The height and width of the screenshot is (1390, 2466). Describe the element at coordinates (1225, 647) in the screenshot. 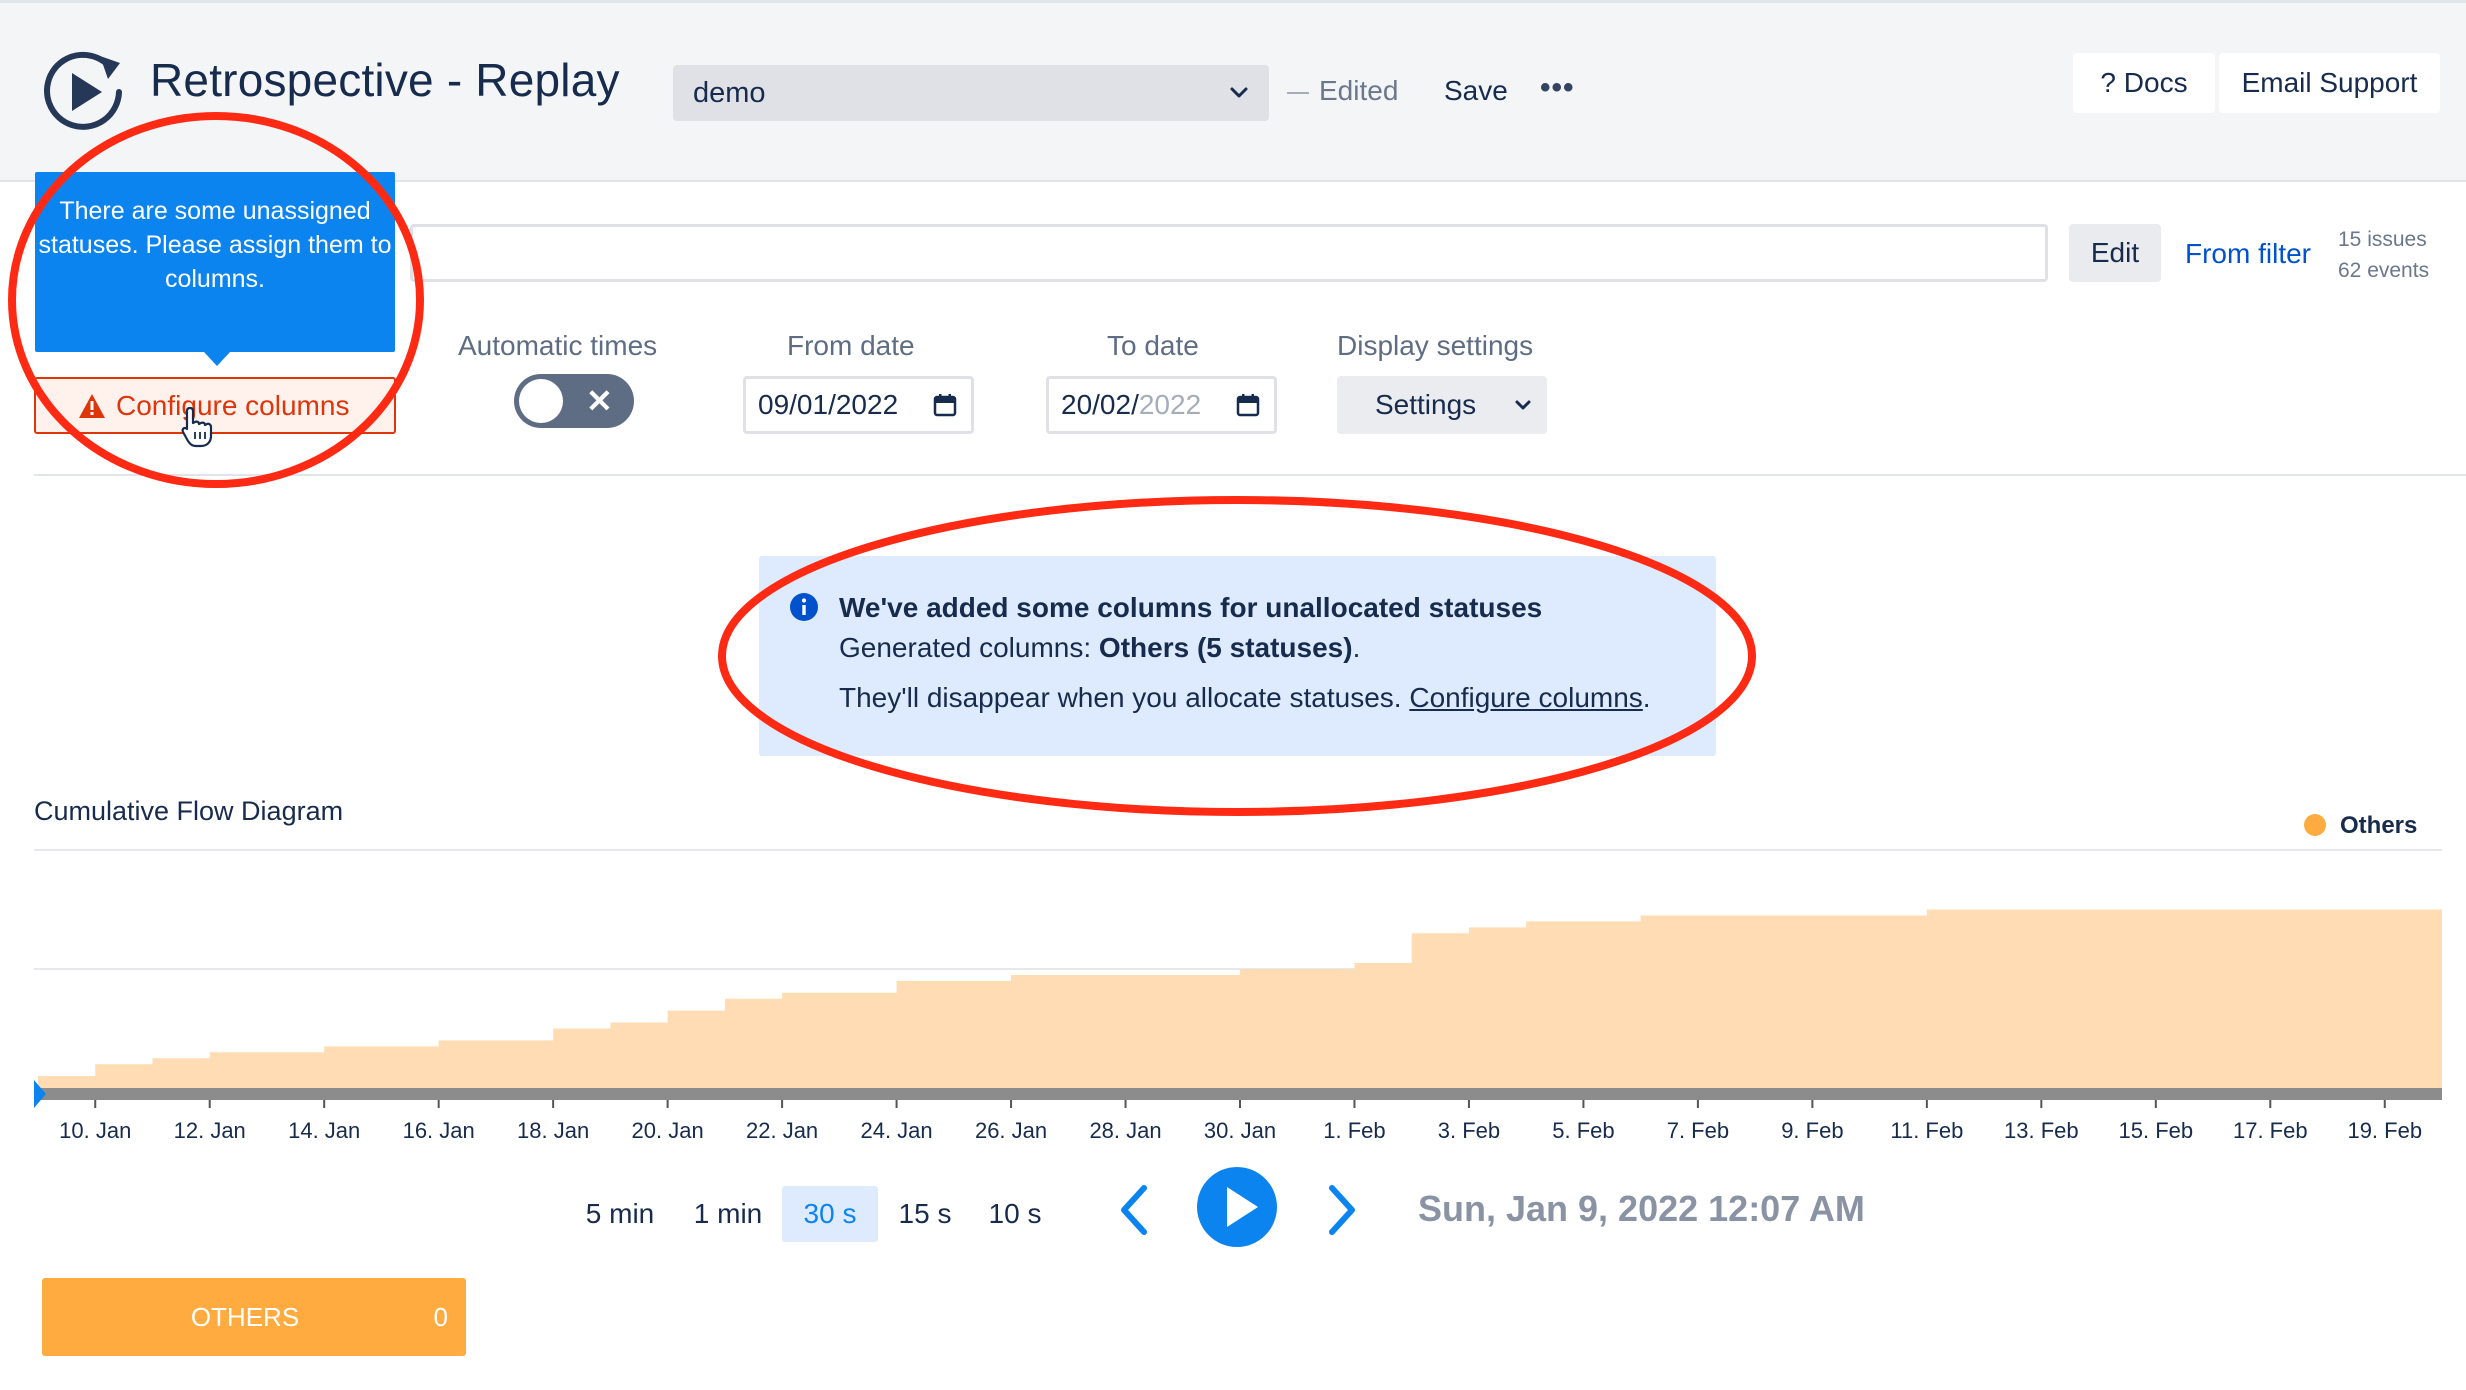

I see `info-generated-bold: Others (5 statuses)` at that location.